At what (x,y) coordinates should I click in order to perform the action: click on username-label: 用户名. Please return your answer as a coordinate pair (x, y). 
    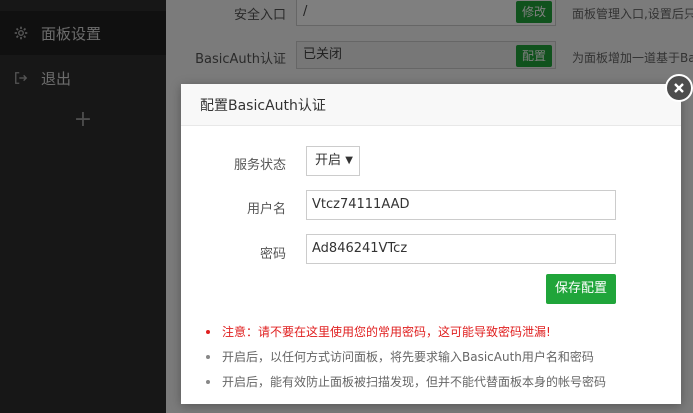
    Looking at the image, I should click on (266, 209).